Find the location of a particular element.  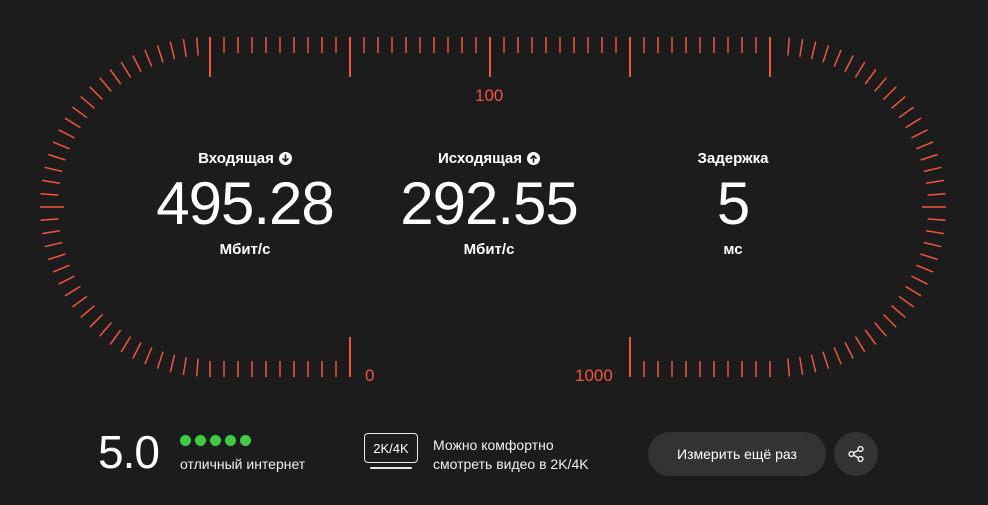

gauge-label-0: 0 is located at coordinates (370, 375).